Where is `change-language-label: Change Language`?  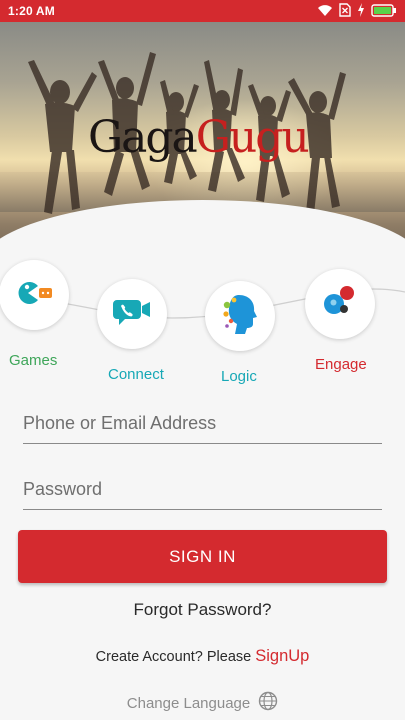
change-language-label: Change Language is located at coordinates (188, 703).